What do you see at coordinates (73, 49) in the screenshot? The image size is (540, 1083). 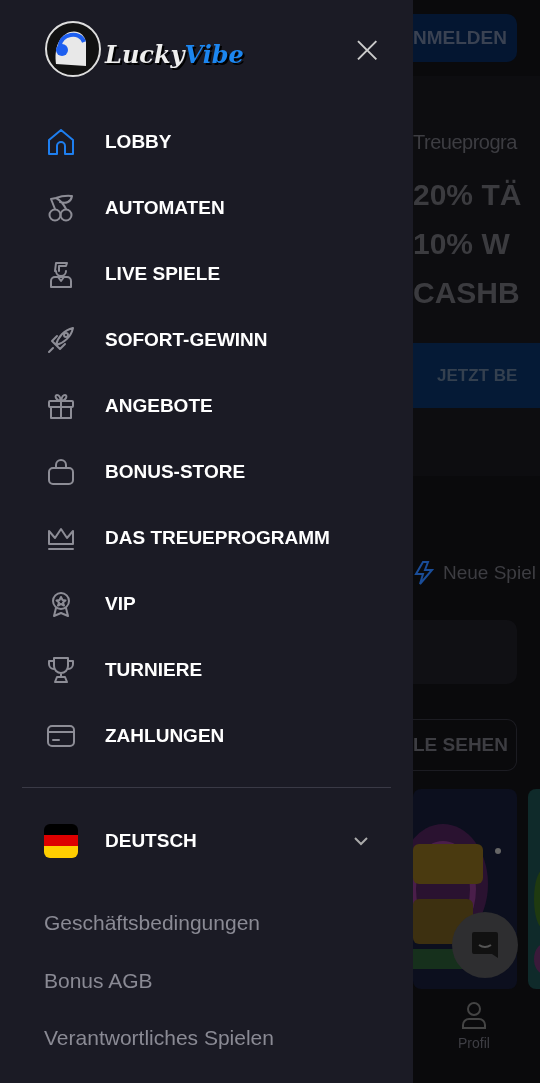 I see `logo-emblem-icon` at bounding box center [73, 49].